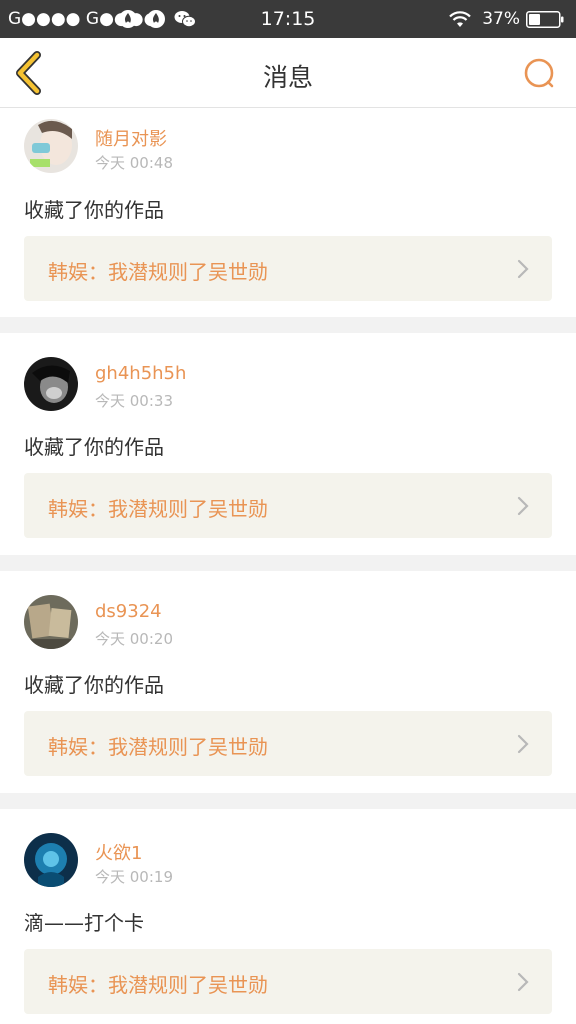 The image size is (576, 1024). I want to click on username: 火欲1, so click(118, 852).